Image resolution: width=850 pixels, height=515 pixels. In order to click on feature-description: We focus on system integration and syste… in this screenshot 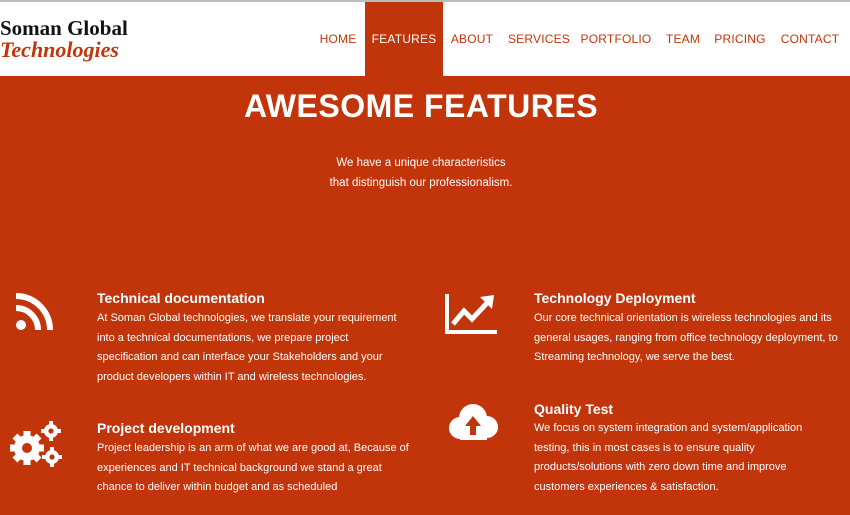, I will do `click(692, 458)`.